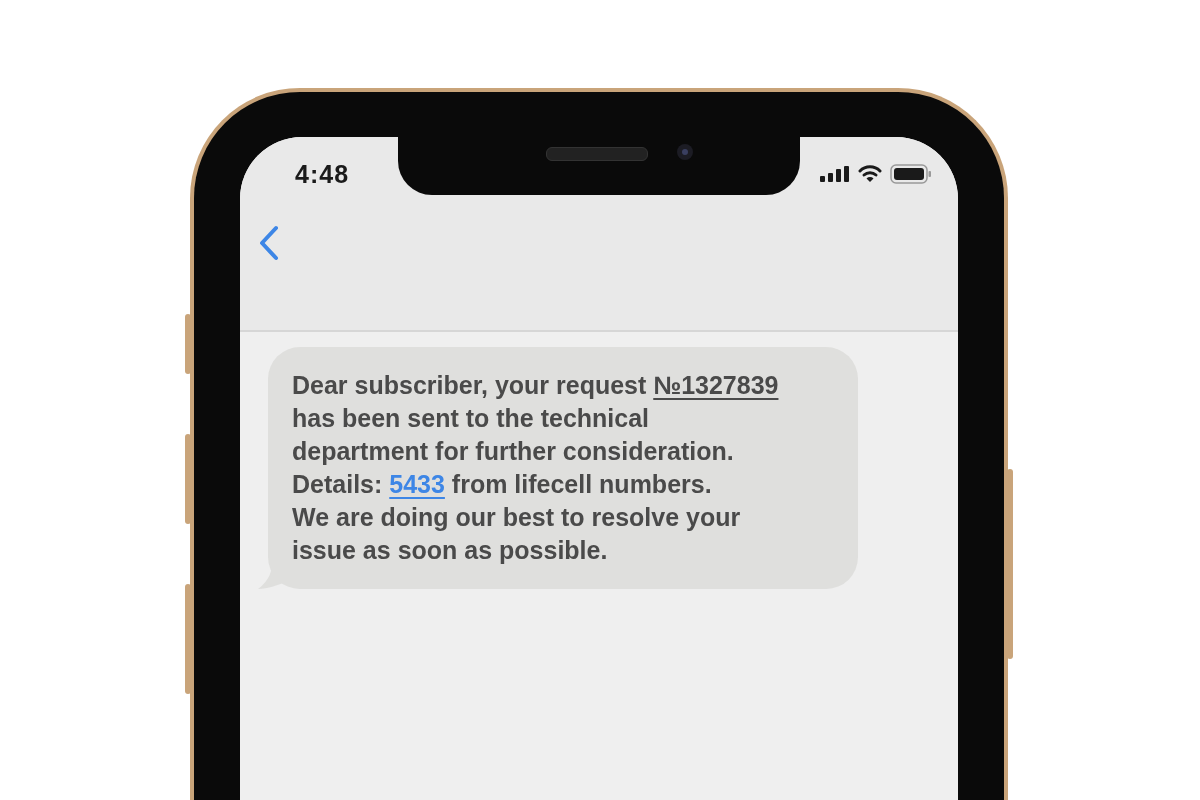 This screenshot has height=800, width=1200. I want to click on wifi-icon, so click(870, 174).